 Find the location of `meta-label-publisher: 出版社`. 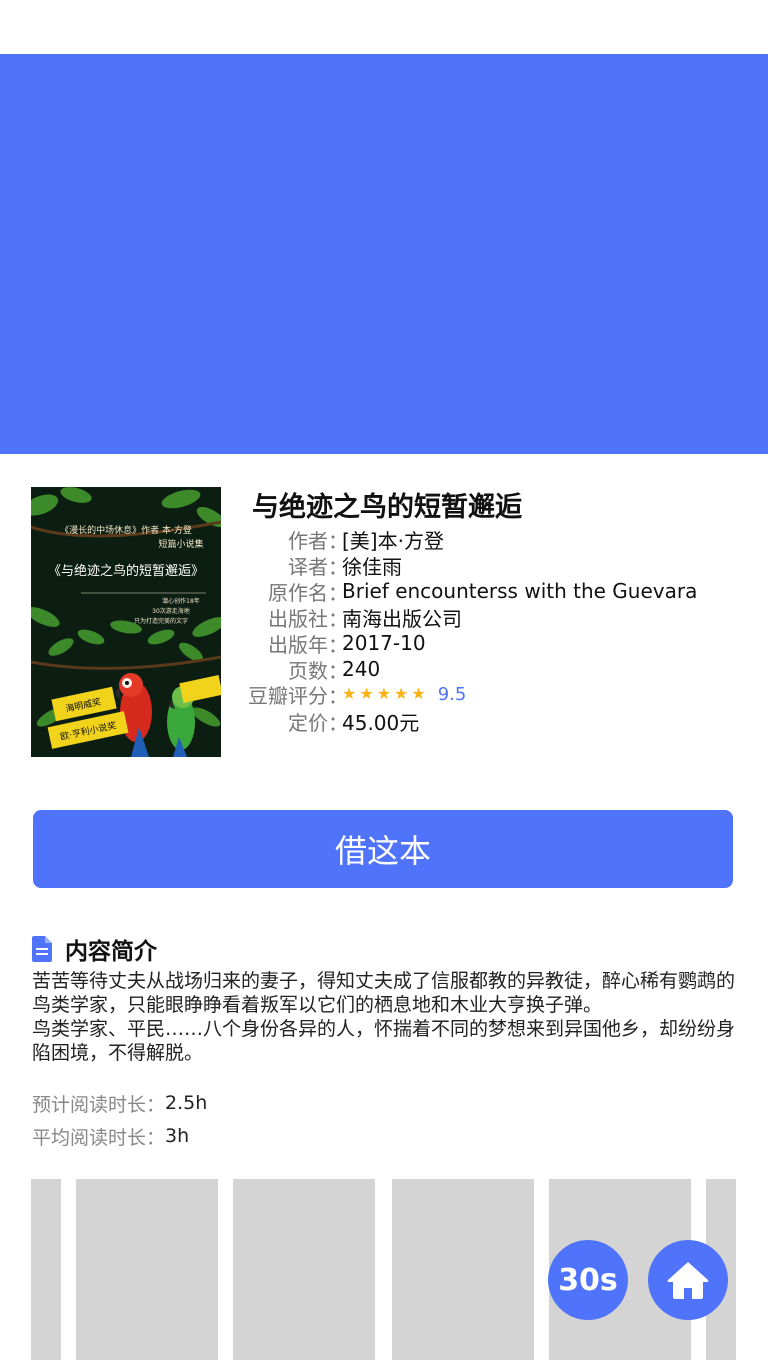

meta-label-publisher: 出版社 is located at coordinates (290, 617).